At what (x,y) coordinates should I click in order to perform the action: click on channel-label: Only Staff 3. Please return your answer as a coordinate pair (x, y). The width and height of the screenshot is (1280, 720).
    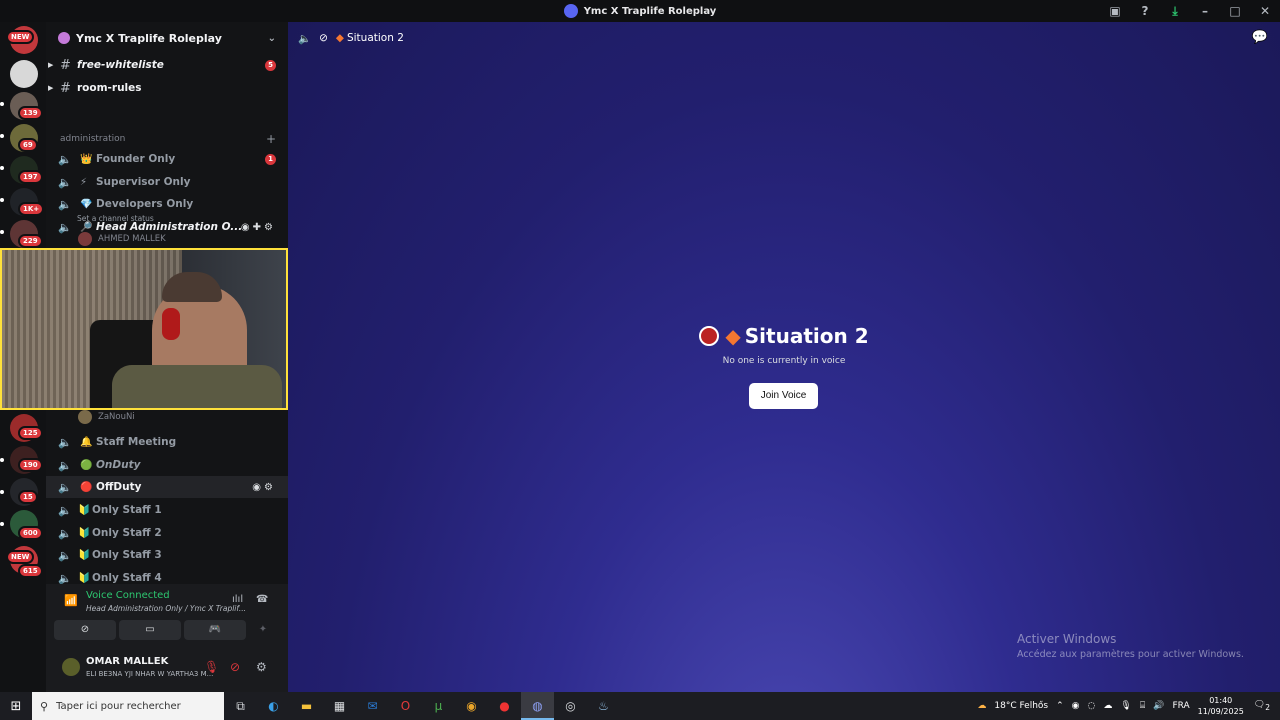
    Looking at the image, I should click on (127, 555).